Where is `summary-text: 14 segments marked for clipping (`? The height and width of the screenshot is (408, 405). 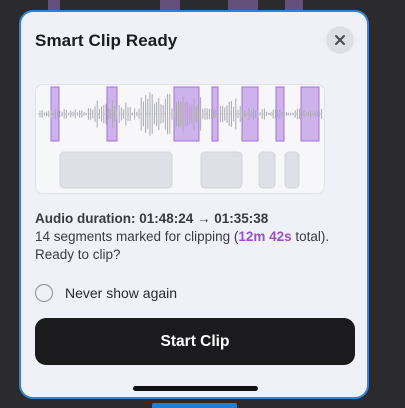 summary-text: 14 segments marked for clipping ( is located at coordinates (137, 236).